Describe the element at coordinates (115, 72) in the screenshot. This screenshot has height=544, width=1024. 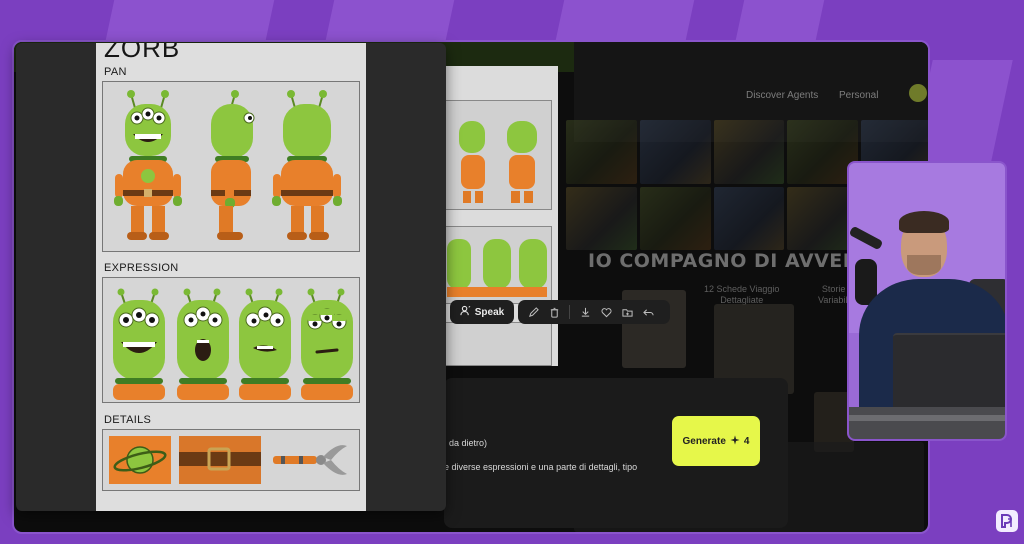
I see `section-label-pan: PAN` at that location.